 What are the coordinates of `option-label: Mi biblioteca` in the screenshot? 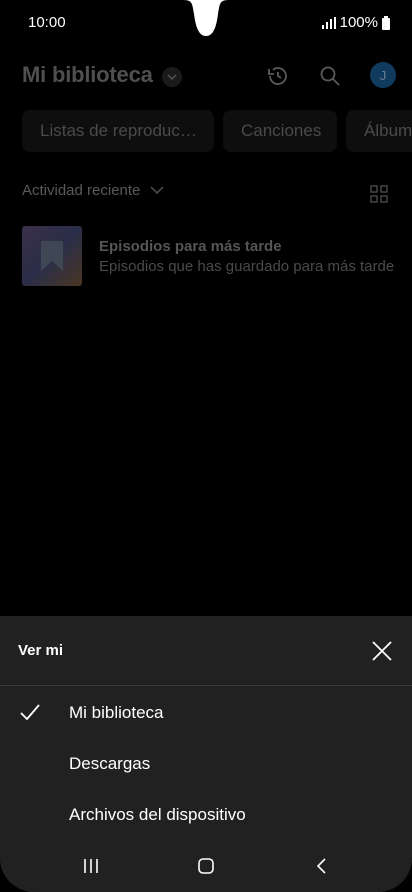 It's located at (116, 712).